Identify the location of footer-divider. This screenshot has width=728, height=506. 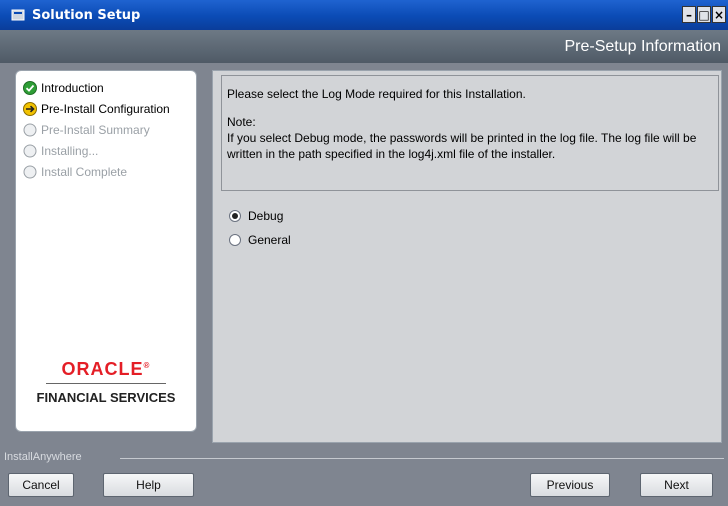
(422, 458).